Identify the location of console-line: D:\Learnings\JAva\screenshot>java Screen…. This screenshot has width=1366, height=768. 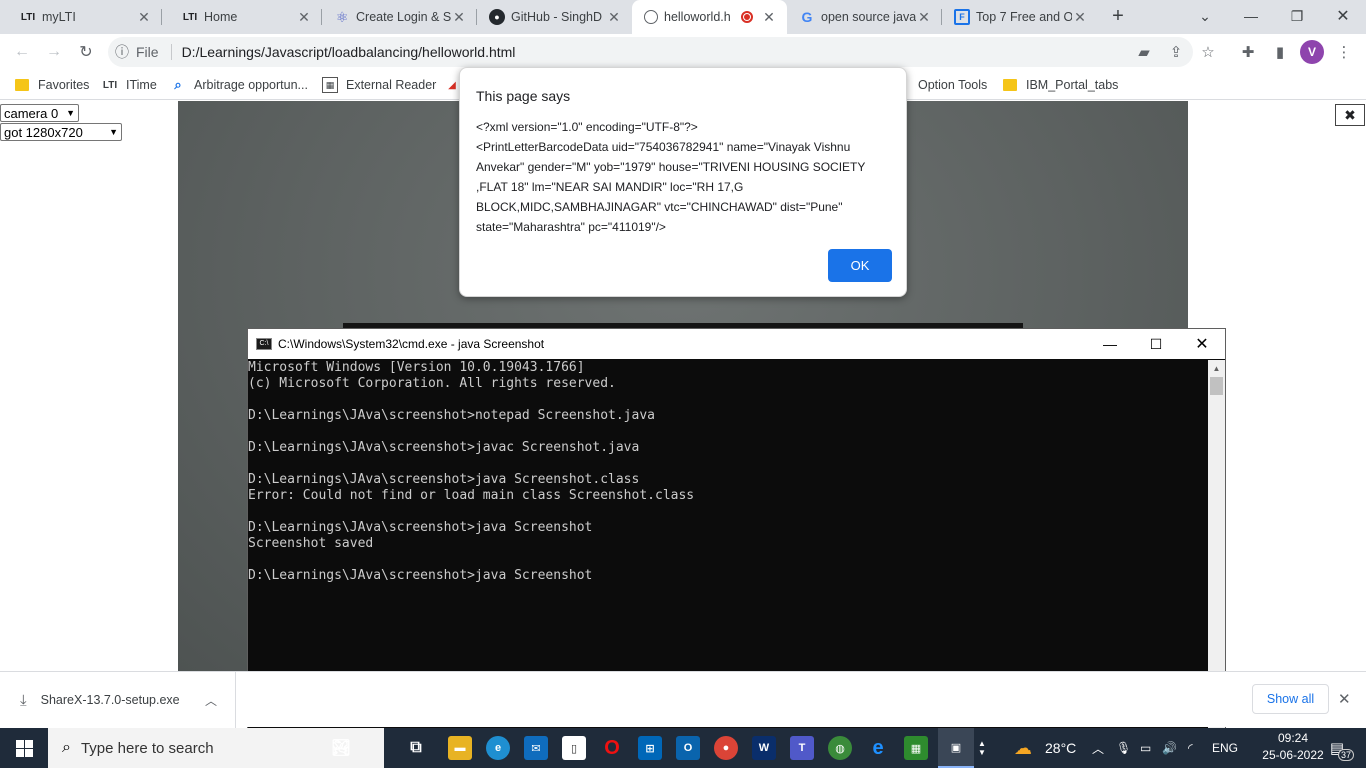
(420, 527).